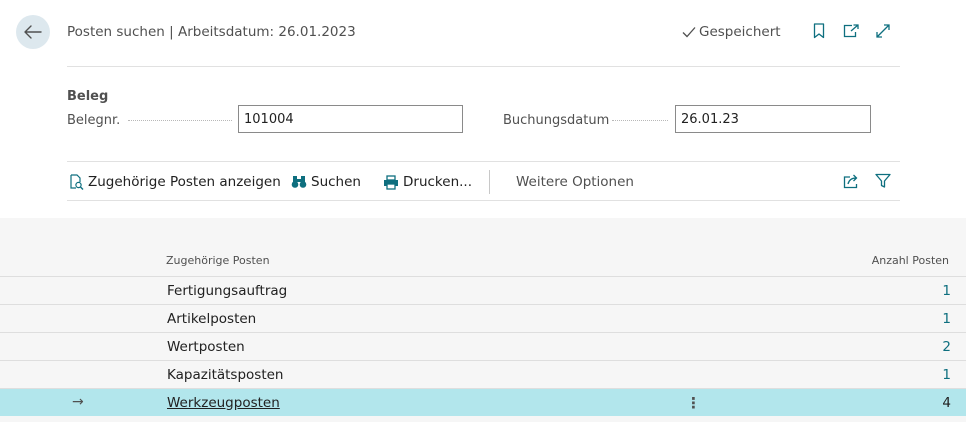  I want to click on column-header-entry-count: Anzahl Posten, so click(910, 260).